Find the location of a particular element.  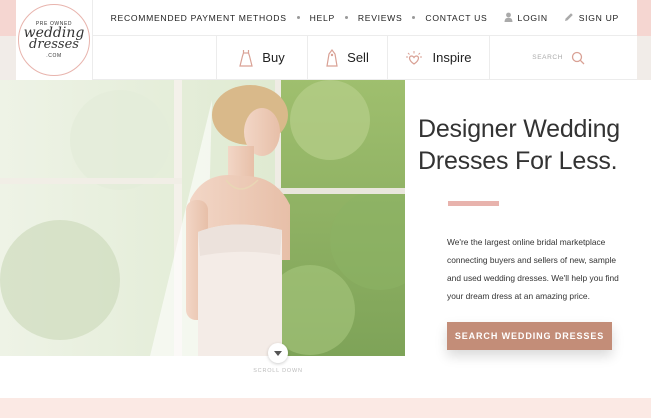

logo-word-2: dresses is located at coordinates (54, 44).